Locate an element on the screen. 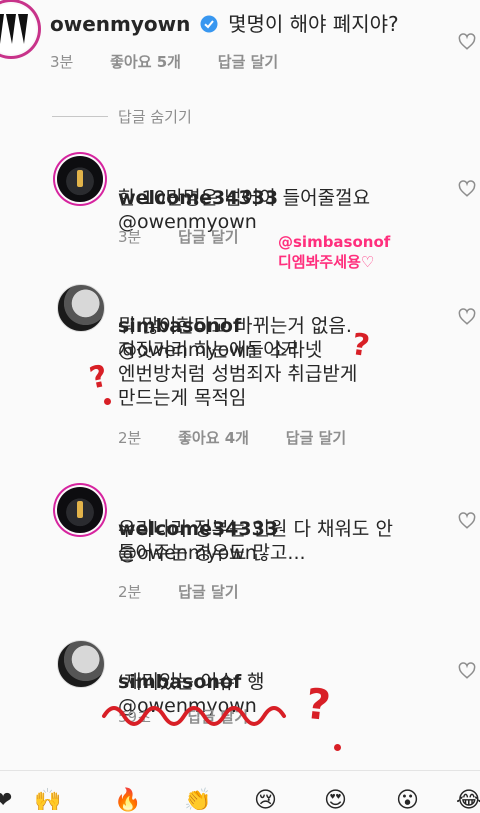  comment-3-time: 2분 is located at coordinates (130, 592).